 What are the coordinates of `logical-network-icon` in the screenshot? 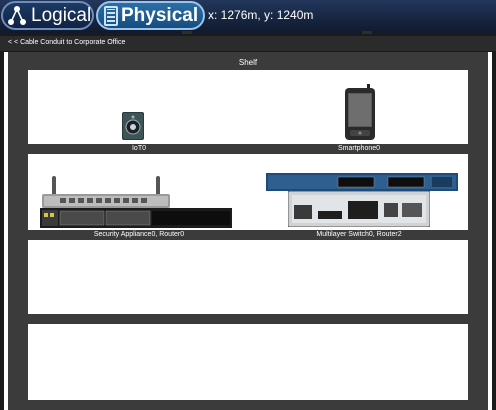 It's located at (17, 15).